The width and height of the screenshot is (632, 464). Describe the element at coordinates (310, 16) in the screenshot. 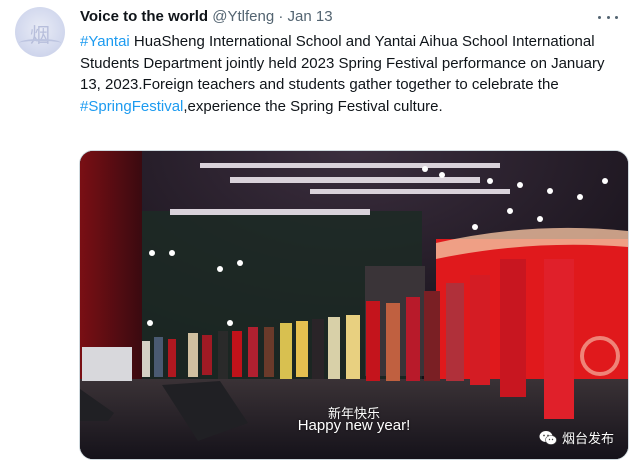

I see `tweet-date: Jan 13` at that location.